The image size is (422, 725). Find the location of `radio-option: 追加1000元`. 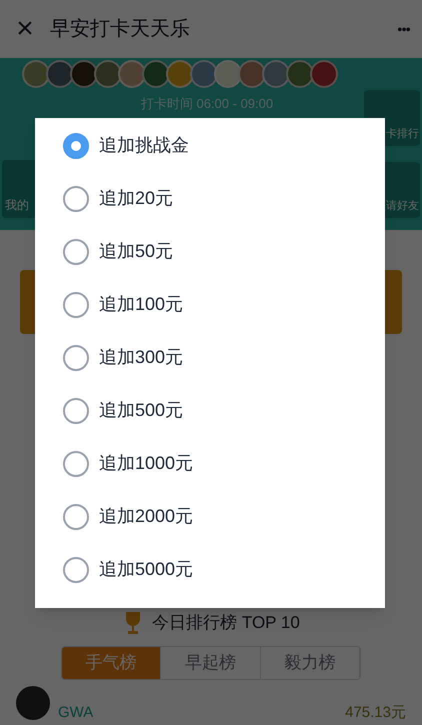

radio-option: 追加1000元 is located at coordinates (210, 463).